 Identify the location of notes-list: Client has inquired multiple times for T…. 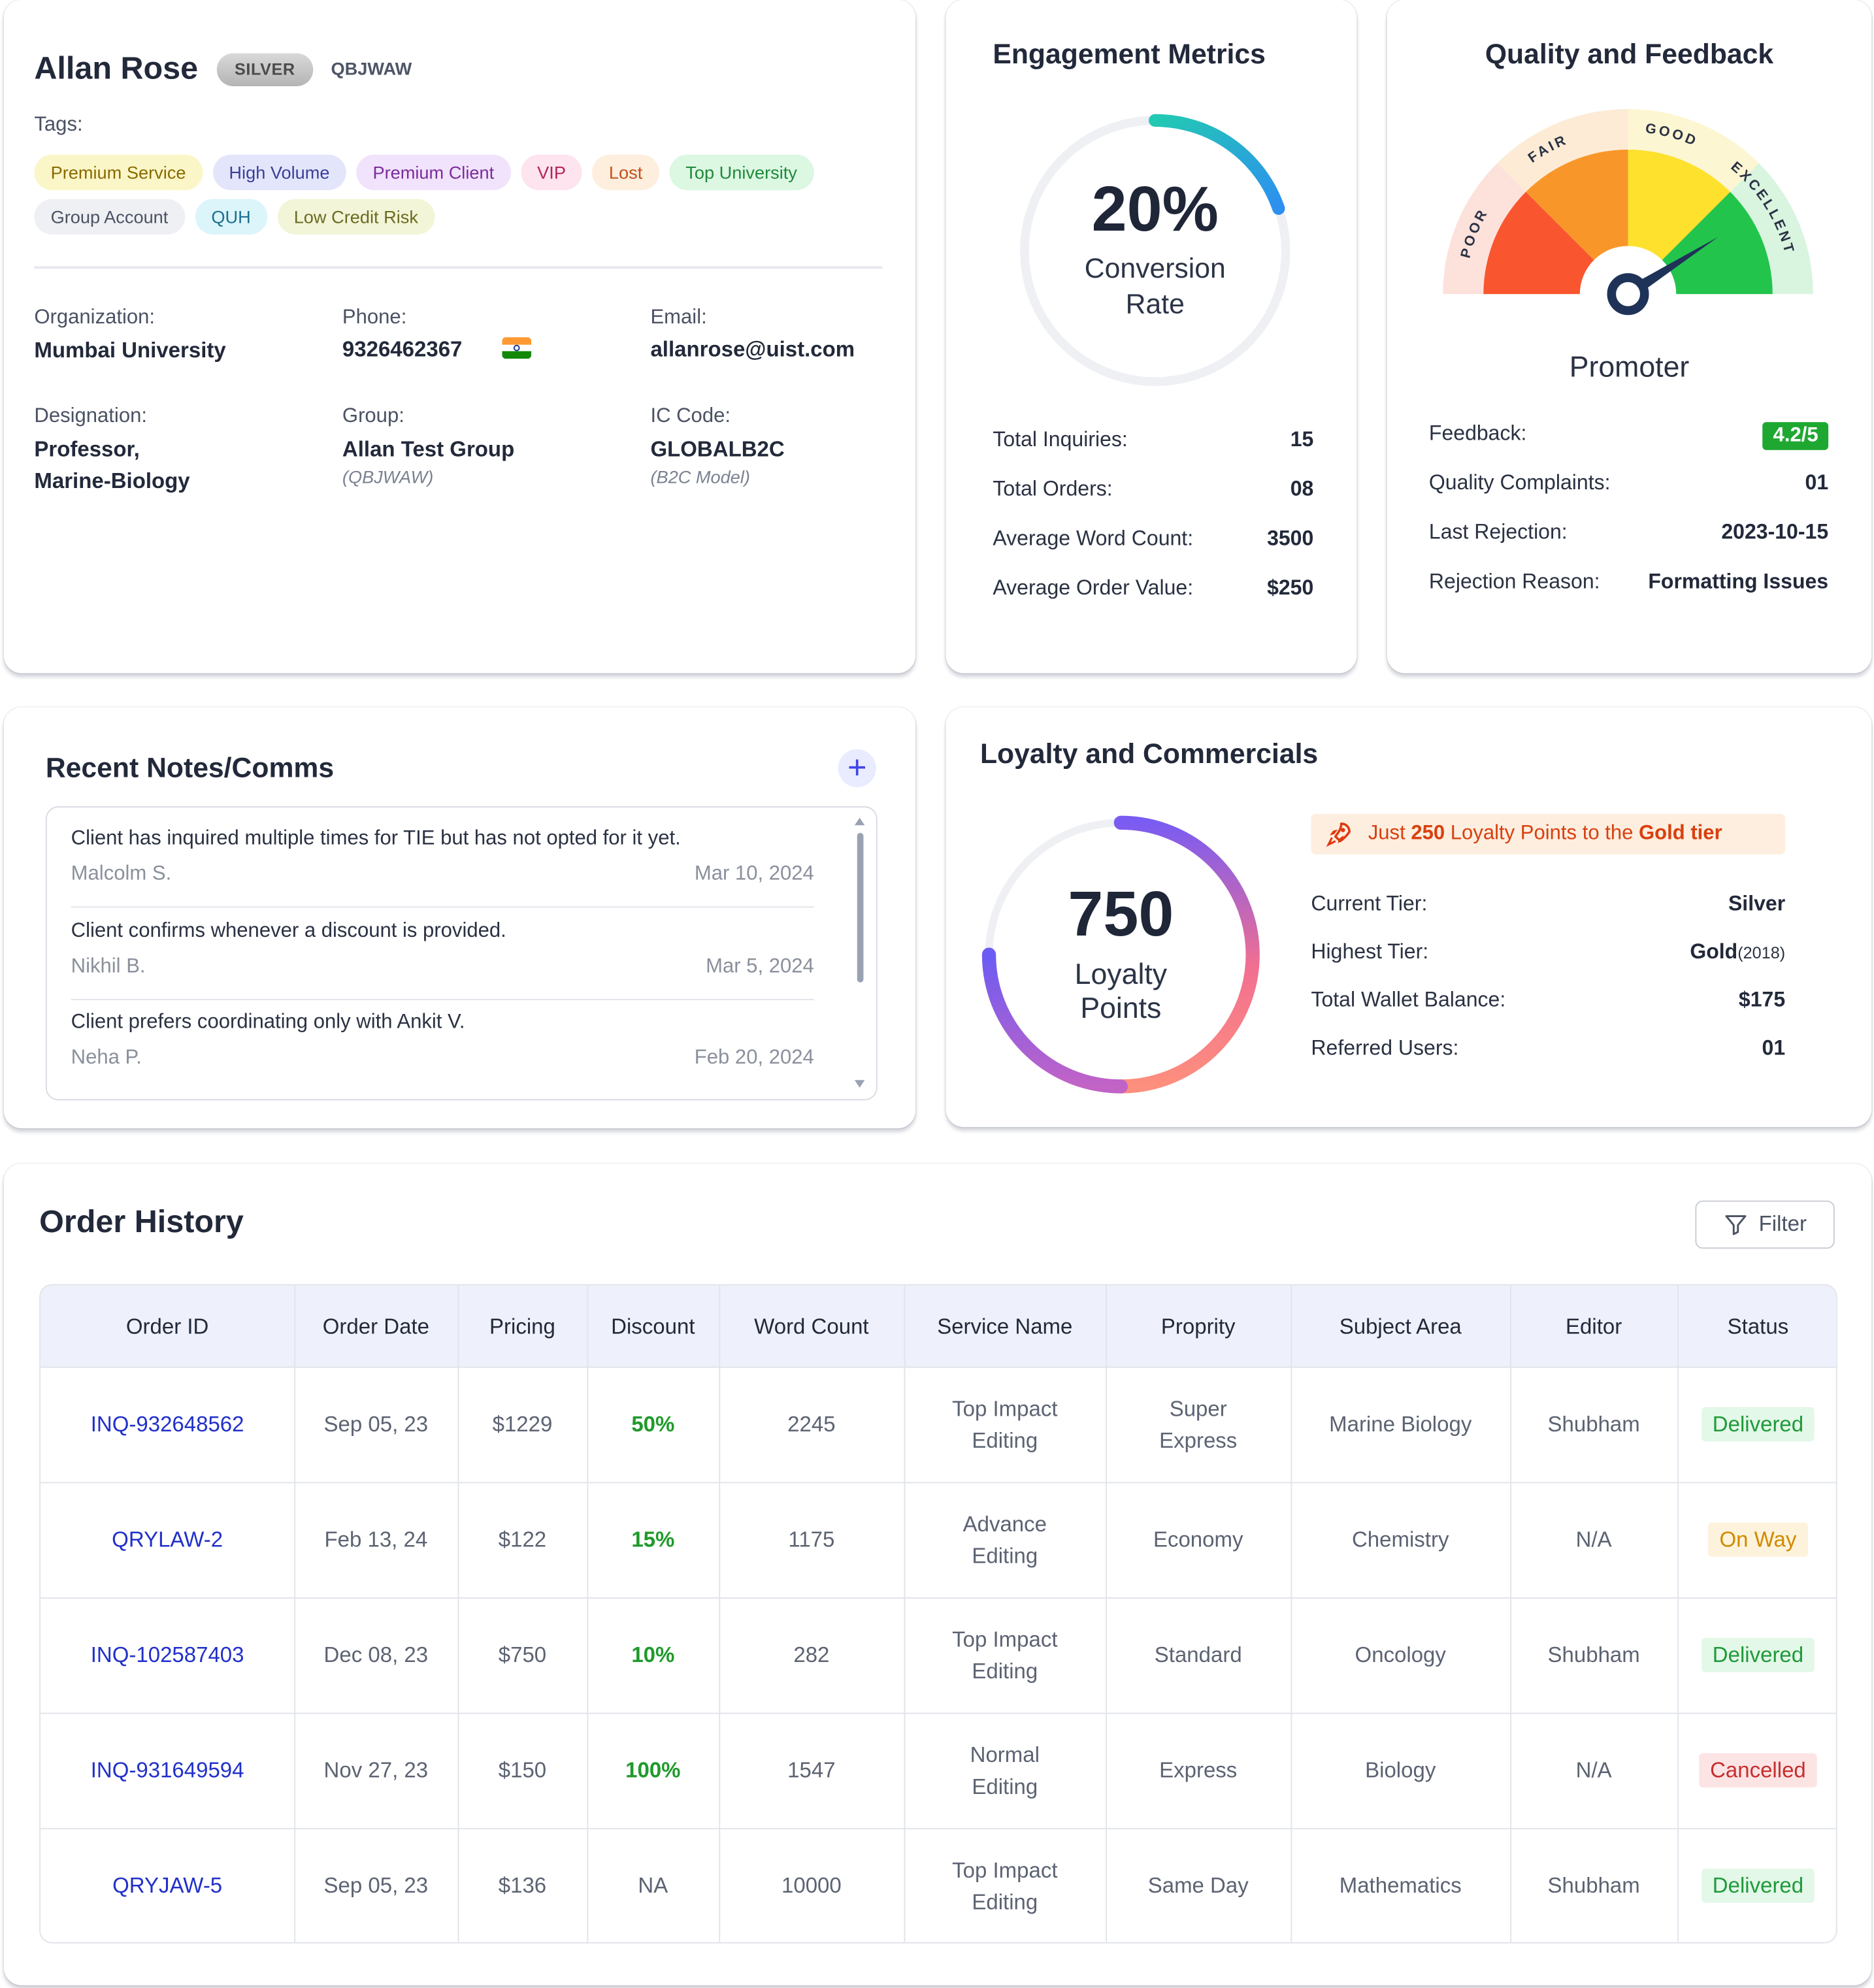
(461, 954).